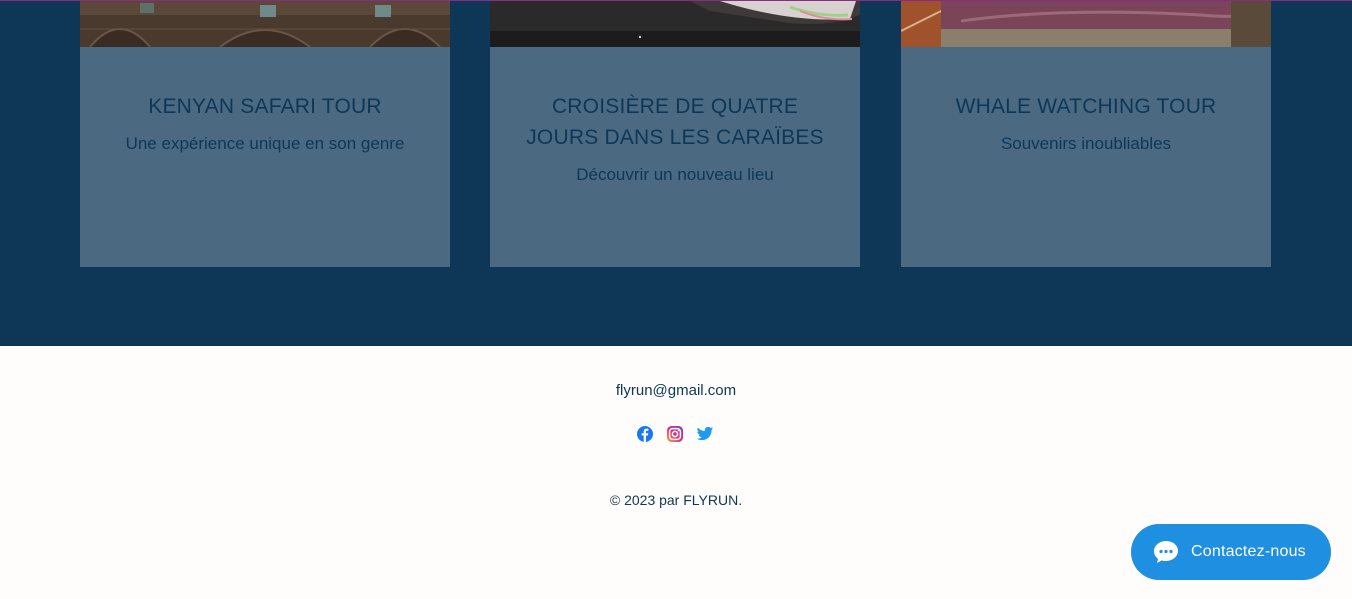 Image resolution: width=1352 pixels, height=599 pixels. I want to click on card-title: WHALE WATCHING TOUR, so click(1086, 106).